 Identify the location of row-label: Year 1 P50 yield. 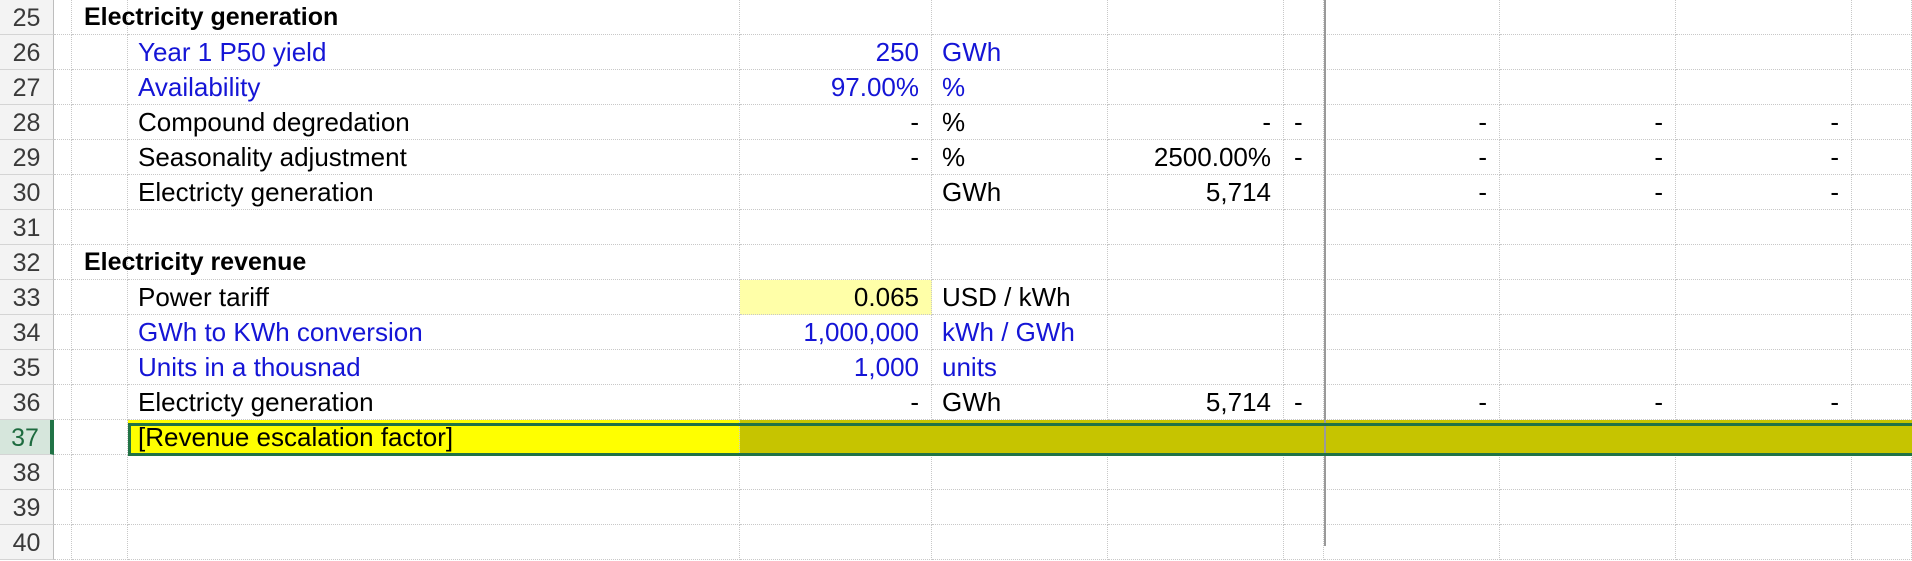
(434, 52).